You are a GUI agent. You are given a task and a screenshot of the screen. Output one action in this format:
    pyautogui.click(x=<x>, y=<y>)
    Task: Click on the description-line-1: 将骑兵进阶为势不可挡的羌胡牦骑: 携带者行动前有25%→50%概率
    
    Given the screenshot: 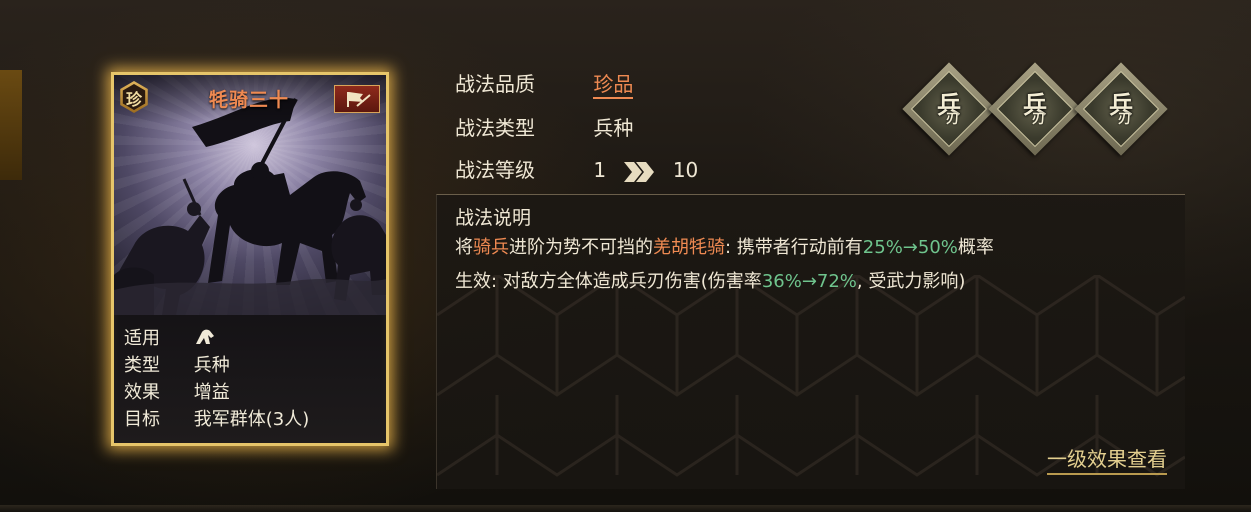 What is the action you would take?
    pyautogui.click(x=724, y=246)
    